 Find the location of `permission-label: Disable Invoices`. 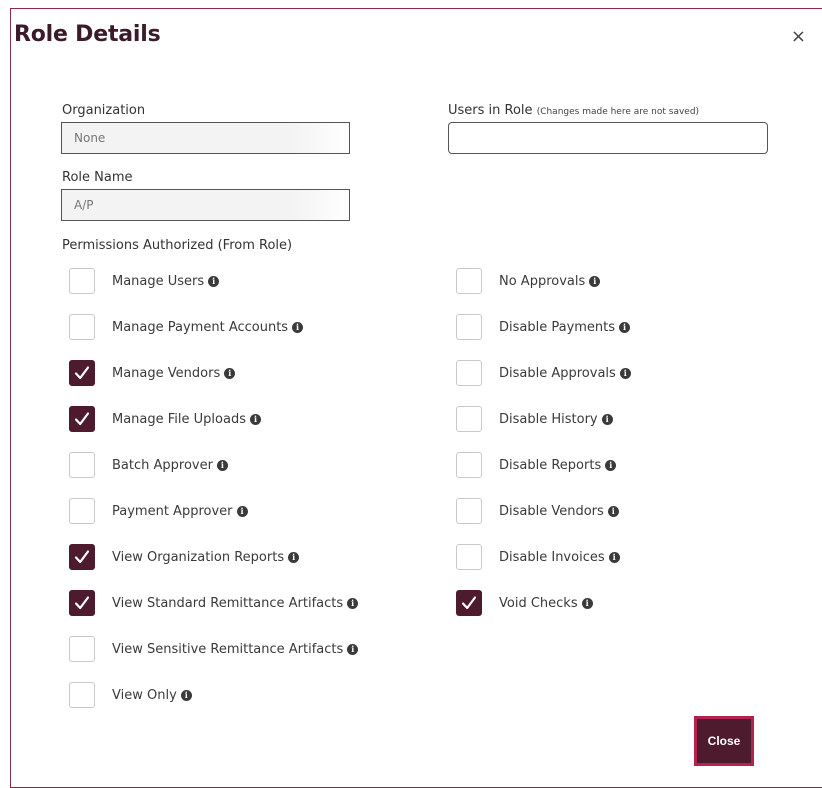

permission-label: Disable Invoices is located at coordinates (552, 557).